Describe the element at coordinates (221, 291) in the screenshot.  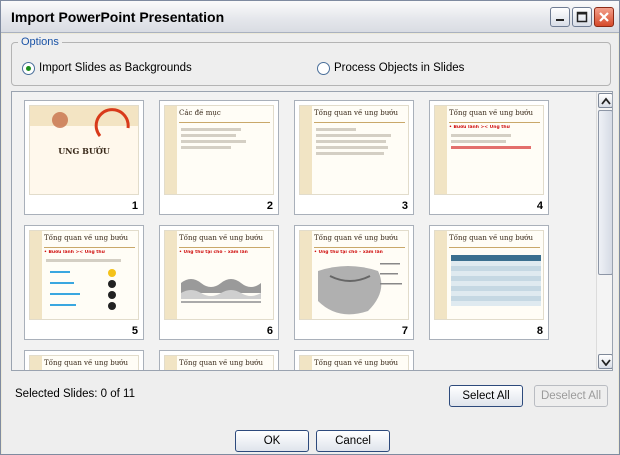
I see `slide-tissue-diagram-icon` at that location.